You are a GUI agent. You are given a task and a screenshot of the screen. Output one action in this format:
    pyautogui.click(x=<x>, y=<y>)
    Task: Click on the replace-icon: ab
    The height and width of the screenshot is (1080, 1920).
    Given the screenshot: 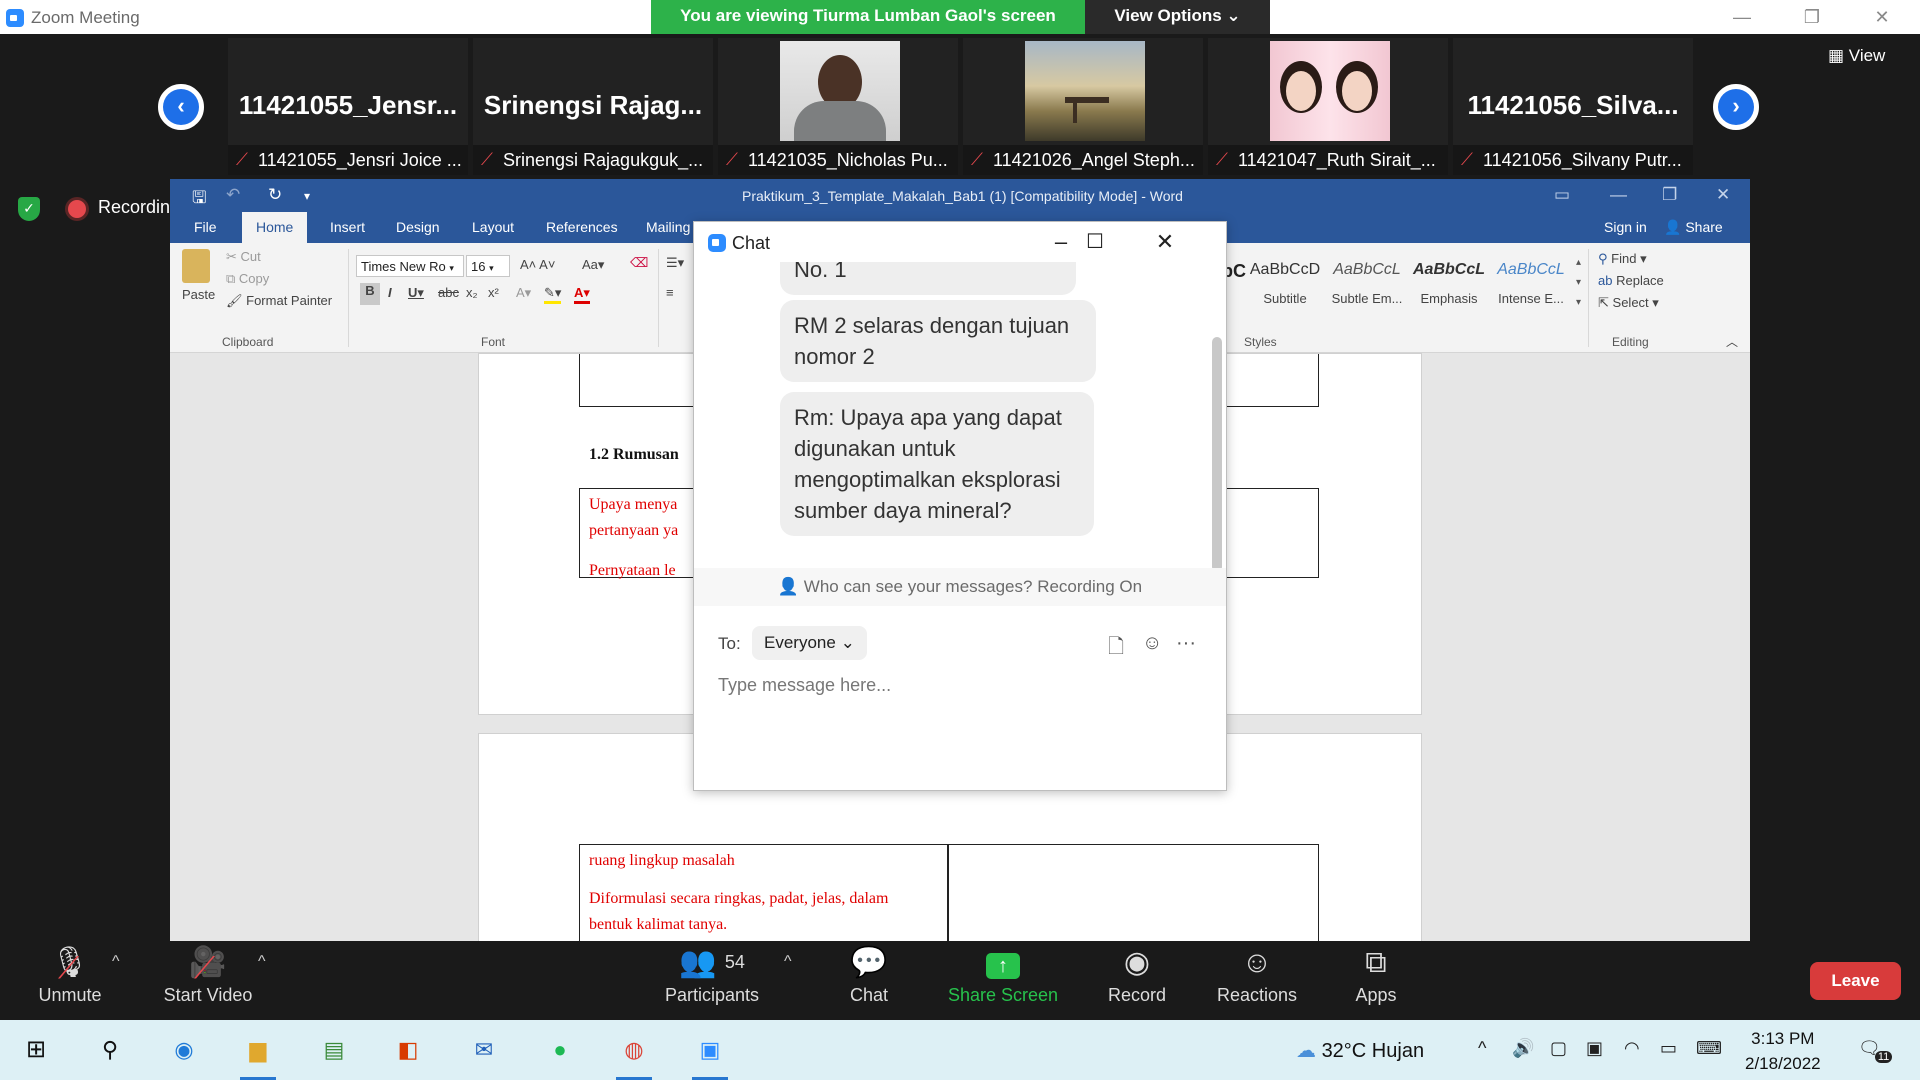 What is the action you would take?
    pyautogui.click(x=1605, y=280)
    